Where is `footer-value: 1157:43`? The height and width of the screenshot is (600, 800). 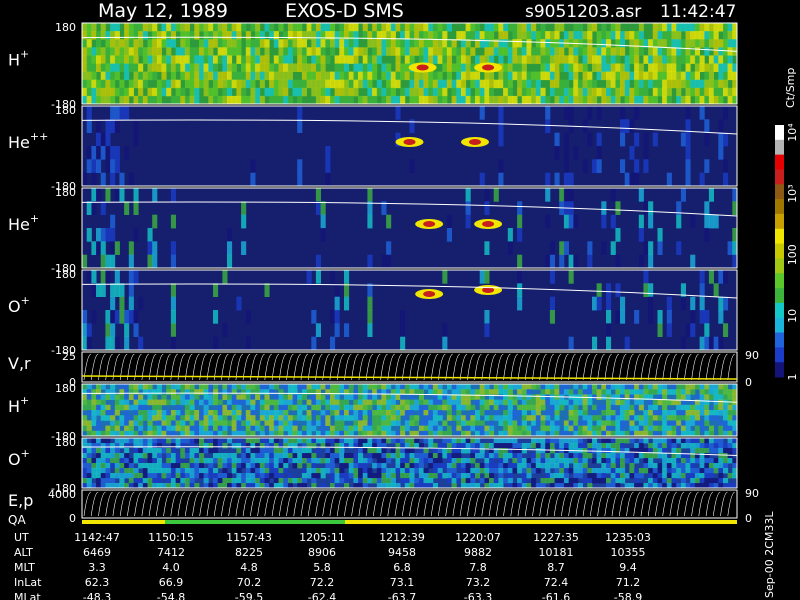 footer-value: 1157:43 is located at coordinates (249, 537).